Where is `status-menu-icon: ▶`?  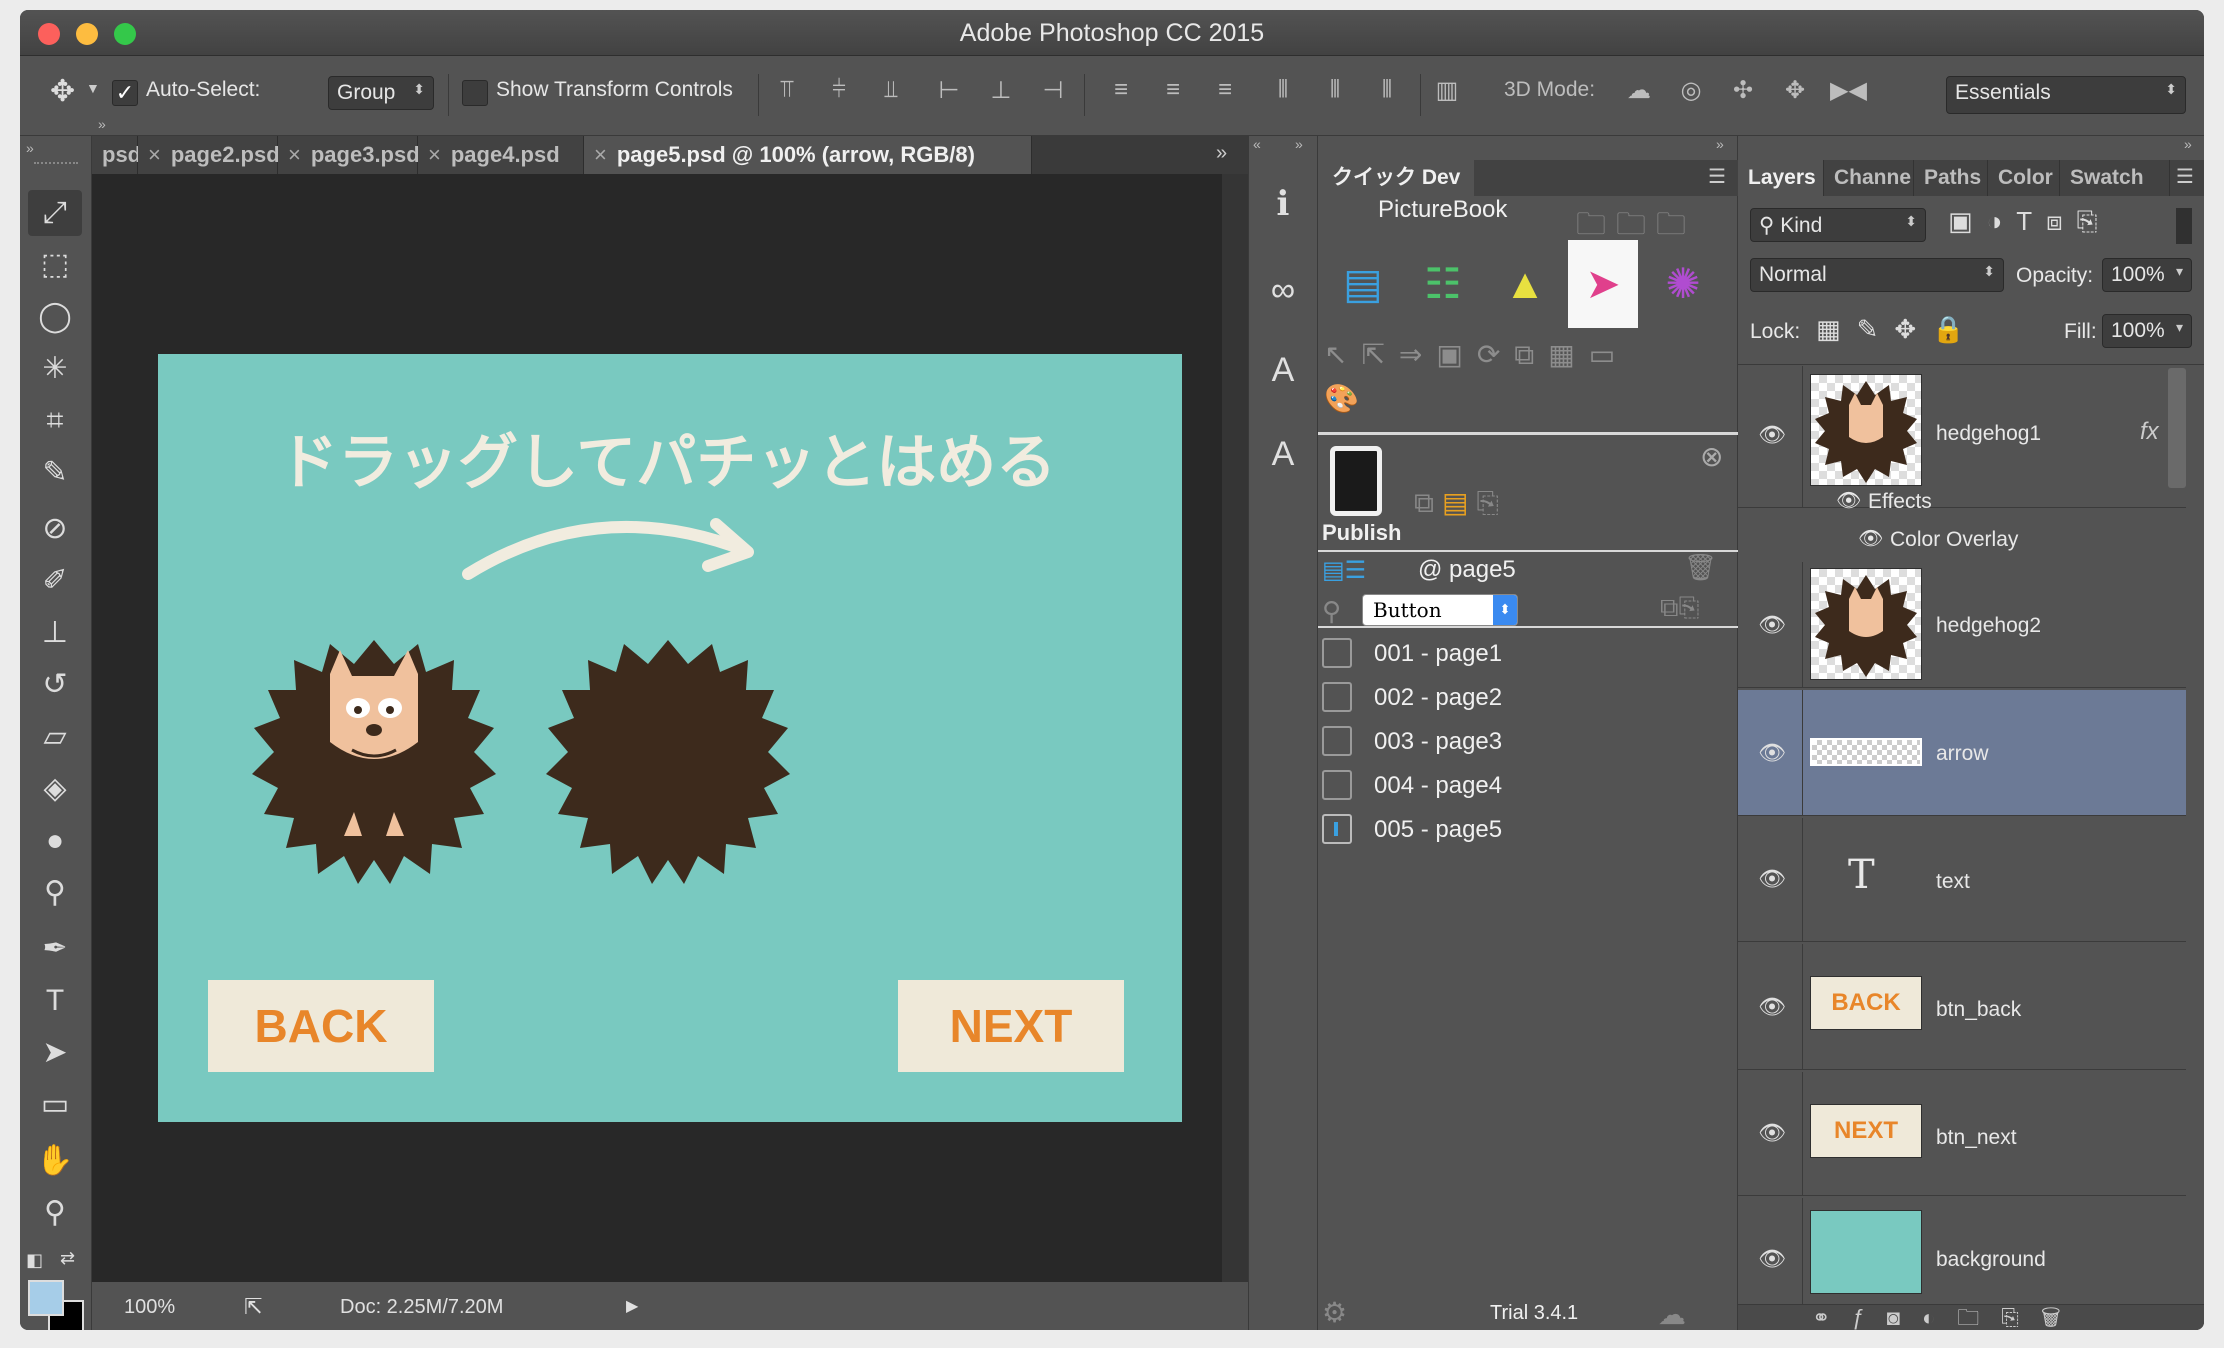 status-menu-icon: ▶ is located at coordinates (632, 1306).